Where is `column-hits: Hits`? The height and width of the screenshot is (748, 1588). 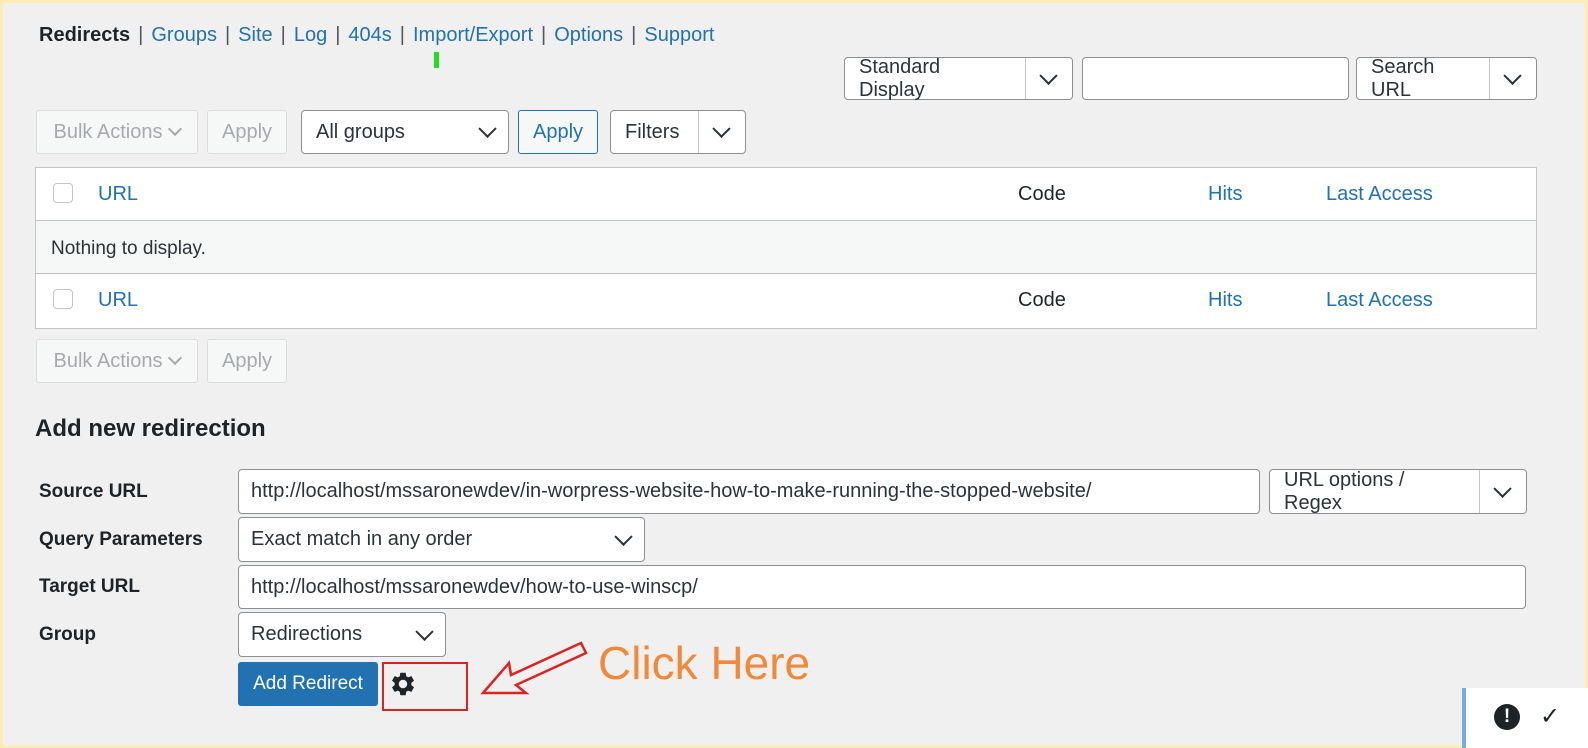
column-hits: Hits is located at coordinates (1225, 194).